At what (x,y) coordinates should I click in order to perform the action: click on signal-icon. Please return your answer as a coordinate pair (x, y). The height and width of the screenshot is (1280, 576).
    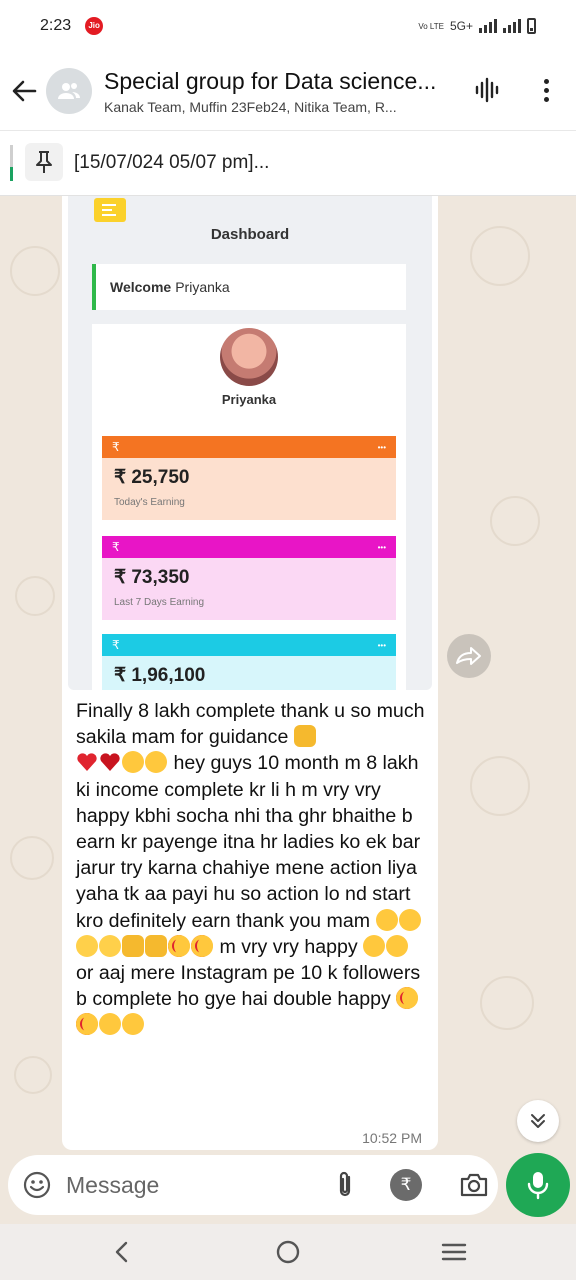
    Looking at the image, I should click on (488, 26).